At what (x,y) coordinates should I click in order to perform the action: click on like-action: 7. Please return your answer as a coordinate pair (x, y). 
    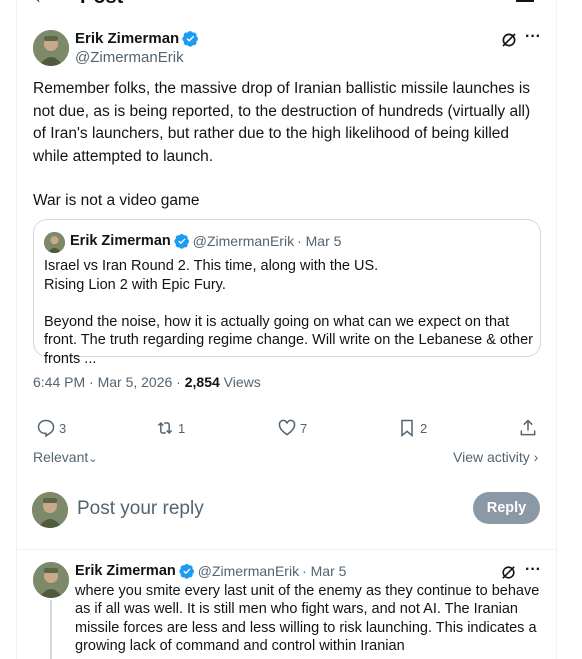
    Looking at the image, I should click on (292, 428).